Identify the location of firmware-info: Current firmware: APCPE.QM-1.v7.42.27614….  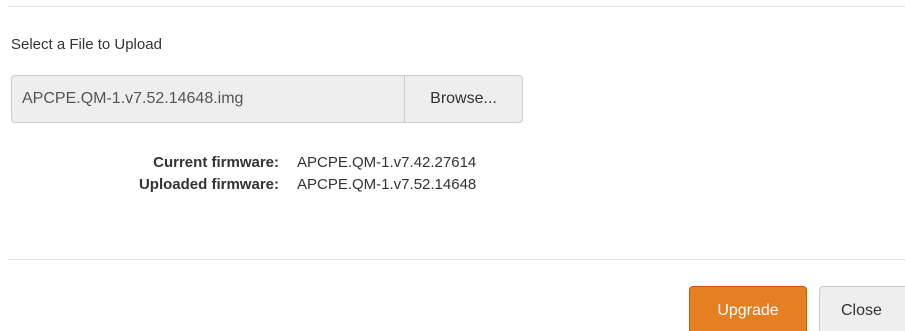
(452, 174).